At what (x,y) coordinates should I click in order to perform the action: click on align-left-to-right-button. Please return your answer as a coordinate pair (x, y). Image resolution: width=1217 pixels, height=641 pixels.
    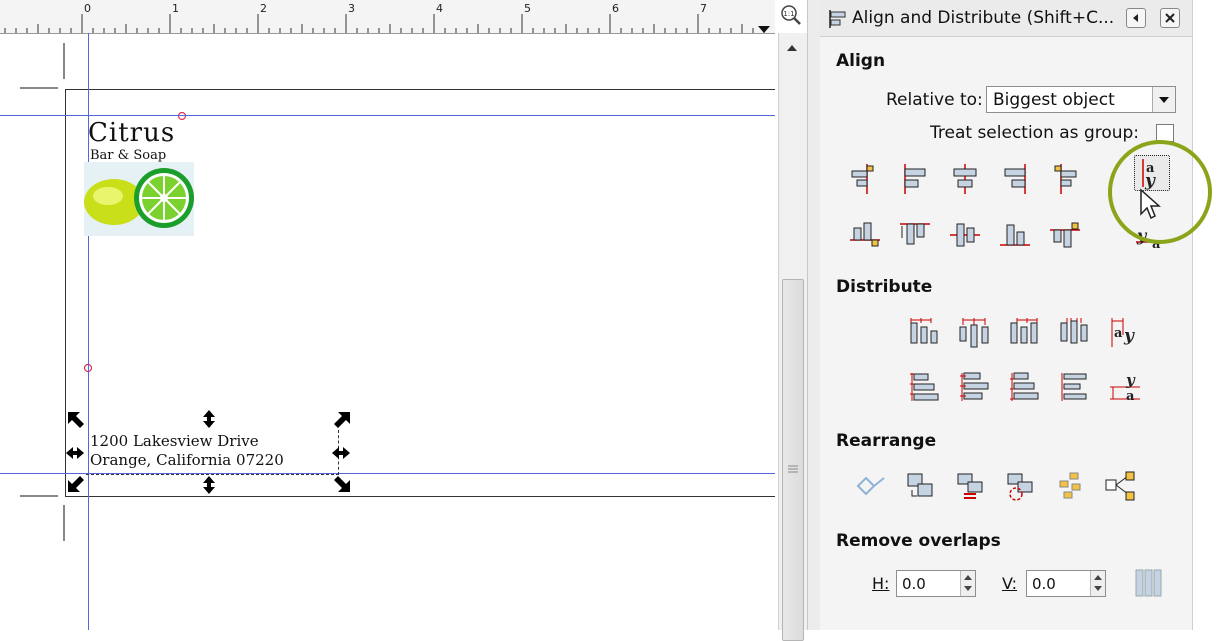
    Looking at the image, I should click on (1065, 179).